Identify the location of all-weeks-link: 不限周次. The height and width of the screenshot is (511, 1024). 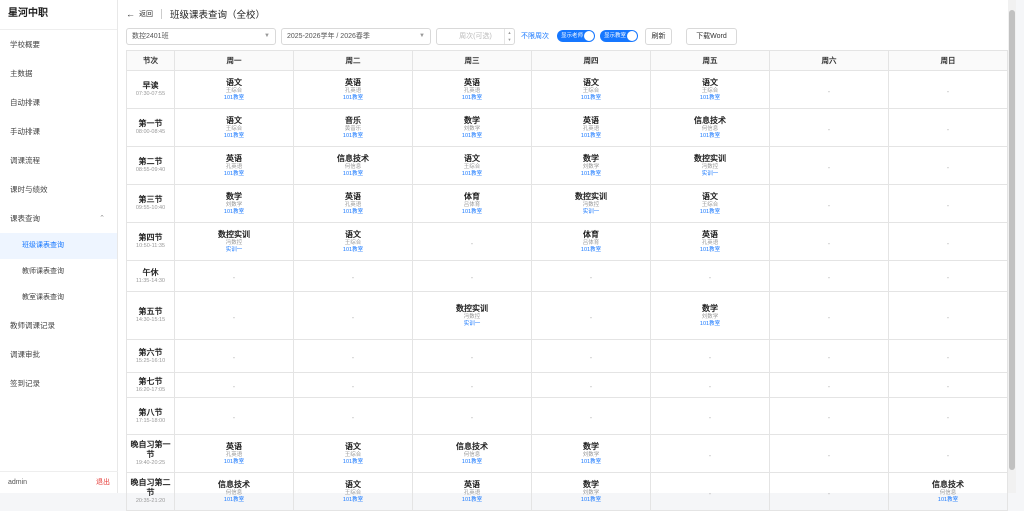
(535, 36).